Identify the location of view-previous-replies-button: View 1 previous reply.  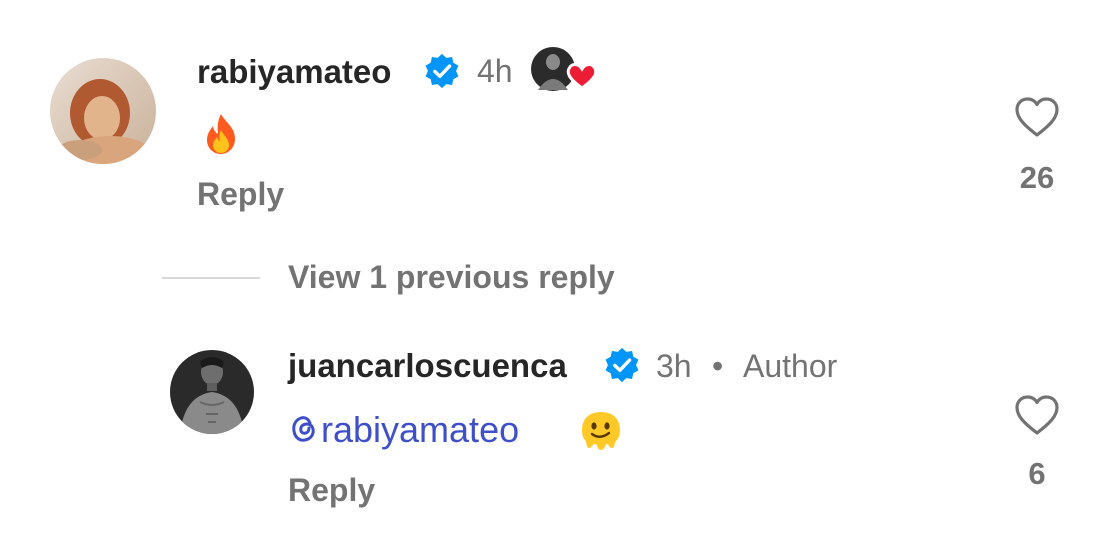
(451, 277).